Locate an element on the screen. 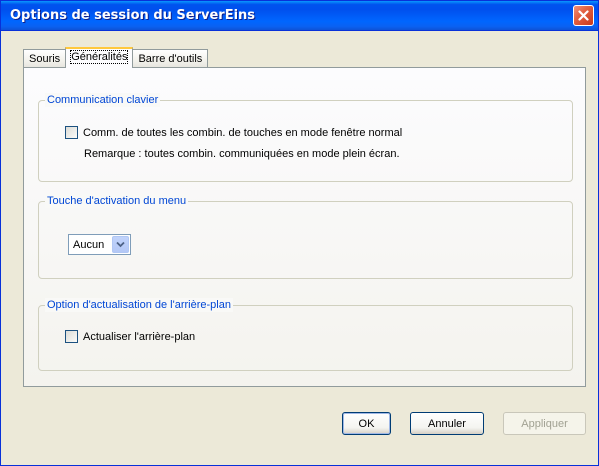 The height and width of the screenshot is (466, 599). refresh-background-option: Actualiser l'arrière-plan is located at coordinates (130, 336).